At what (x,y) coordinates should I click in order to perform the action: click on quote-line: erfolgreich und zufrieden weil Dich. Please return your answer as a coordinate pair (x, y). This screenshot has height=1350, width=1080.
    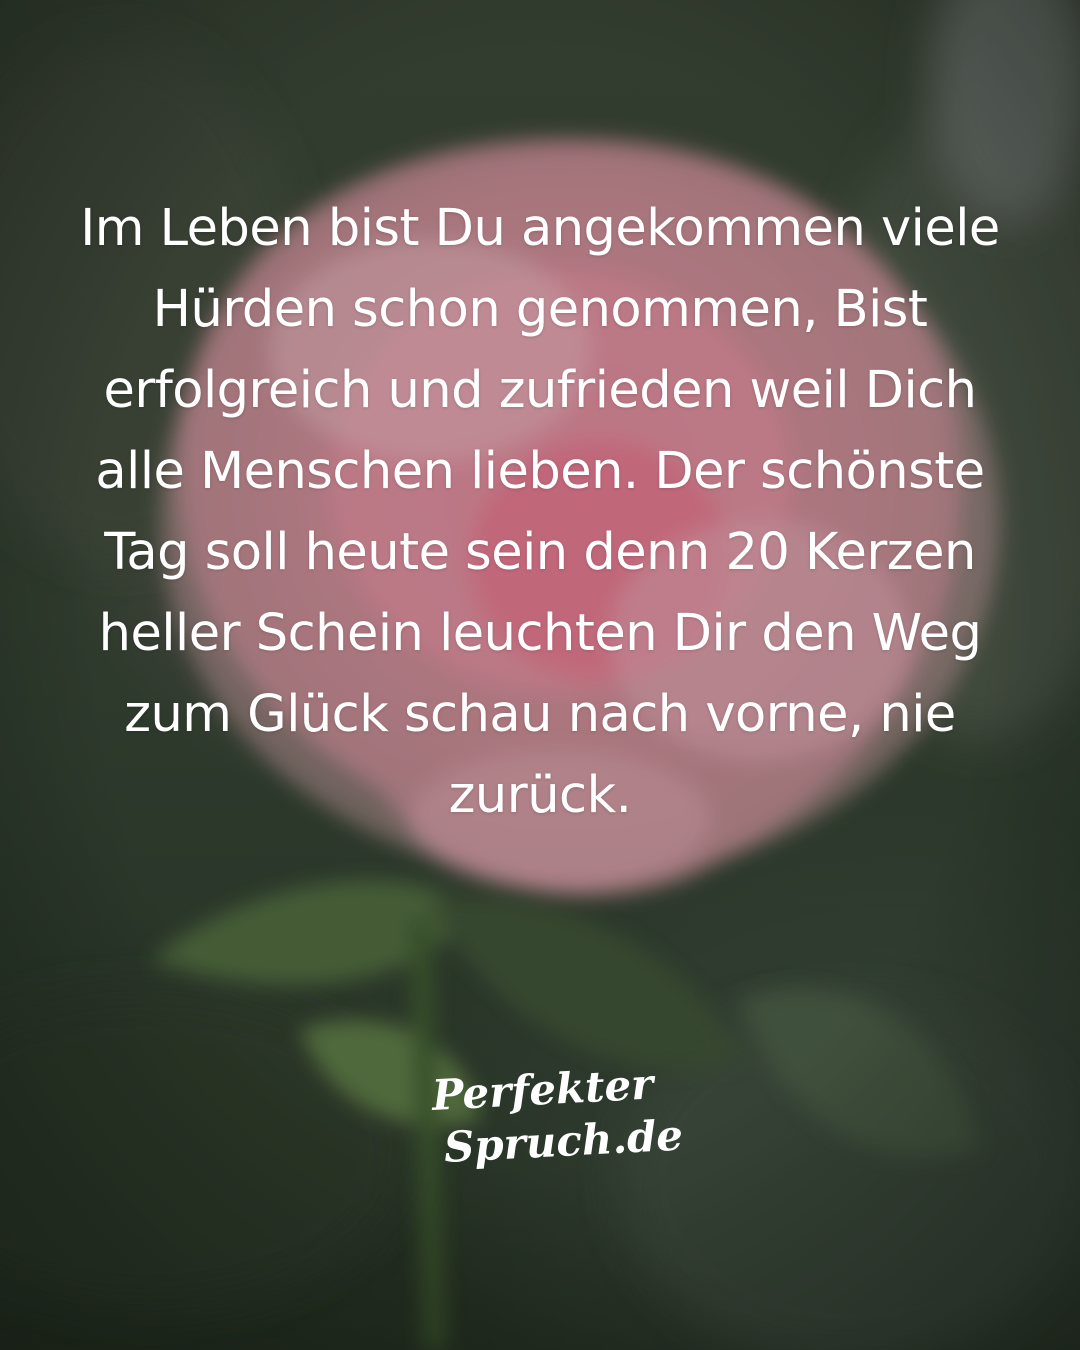
    Looking at the image, I should click on (540, 390).